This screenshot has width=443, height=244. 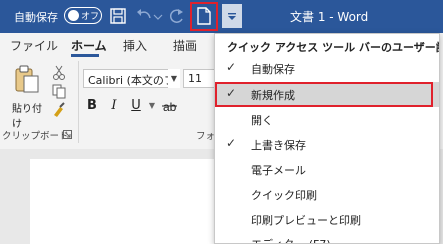 I want to click on copy-icon, so click(x=59, y=91).